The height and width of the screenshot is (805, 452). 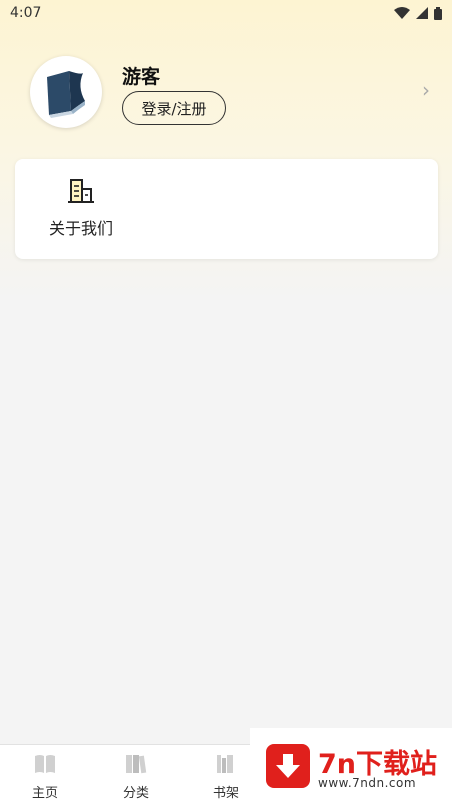 What do you see at coordinates (226, 13) in the screenshot?
I see `status-bar: 4:07` at bounding box center [226, 13].